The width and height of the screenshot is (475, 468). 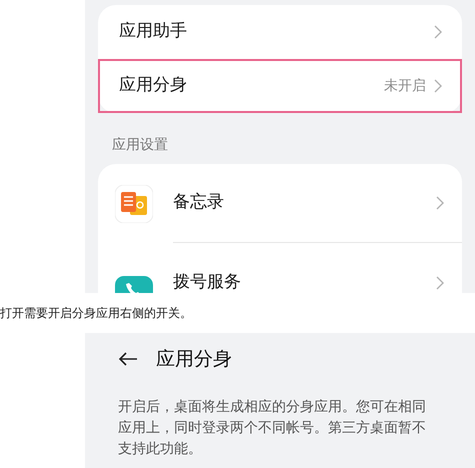 What do you see at coordinates (194, 359) in the screenshot?
I see `page-title: 应用分身` at bounding box center [194, 359].